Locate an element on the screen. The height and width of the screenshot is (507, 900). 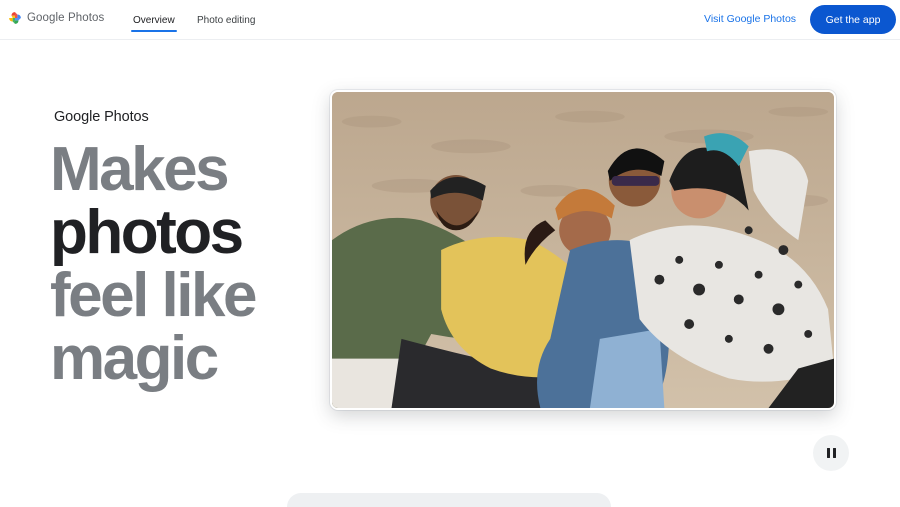
pause-slideshow-button is located at coordinates (831, 453).